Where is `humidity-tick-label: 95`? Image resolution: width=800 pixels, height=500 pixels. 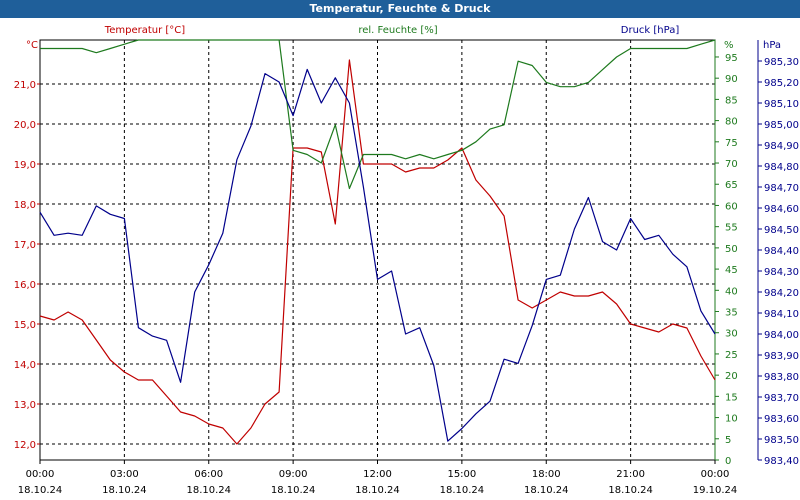
humidity-tick-label: 95 is located at coordinates (731, 58).